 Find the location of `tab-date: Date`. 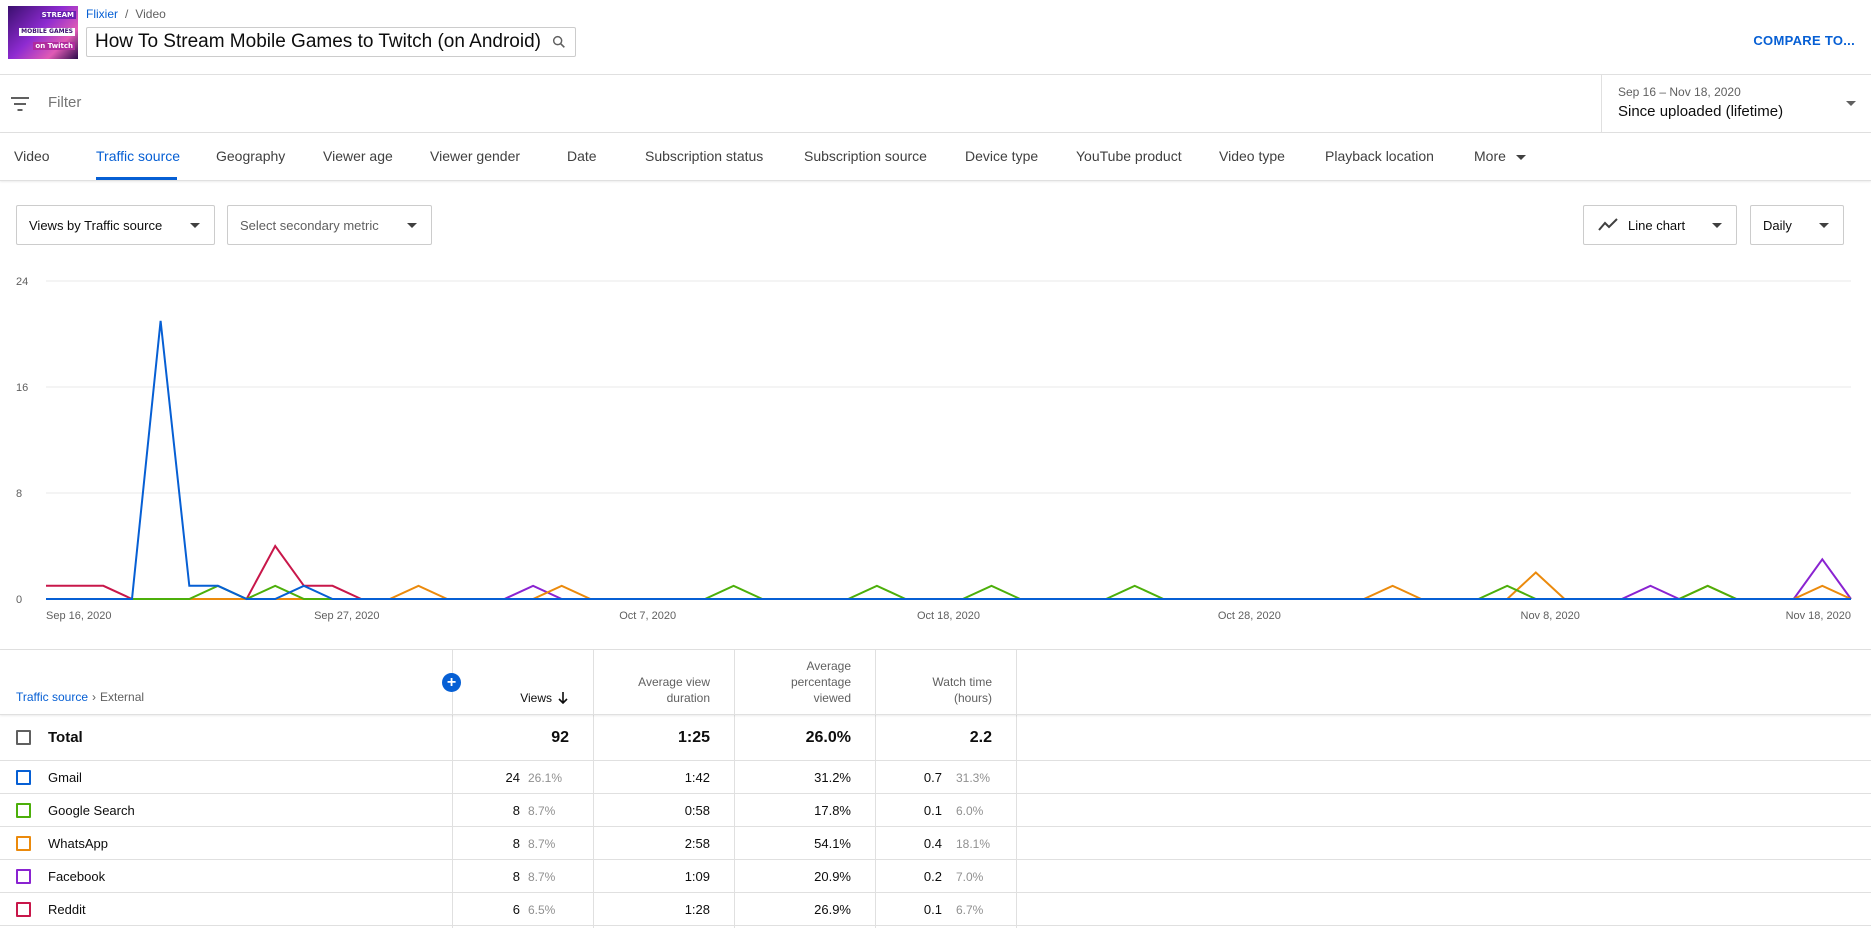

tab-date: Date is located at coordinates (582, 156).